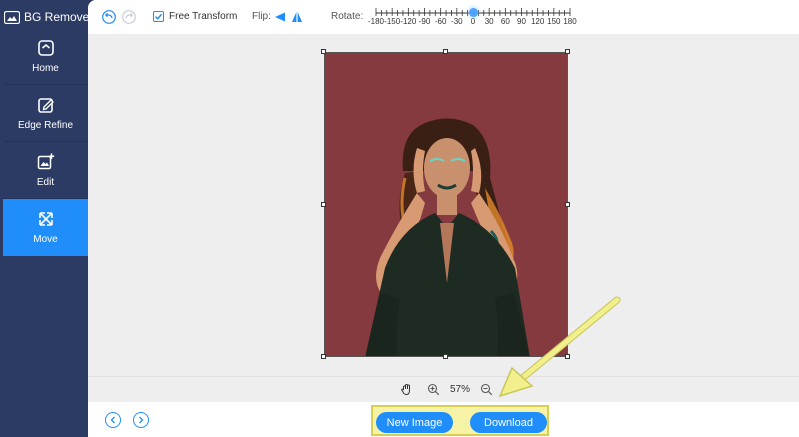 This screenshot has height=437, width=799. Describe the element at coordinates (45, 105) in the screenshot. I see `edit-pencil-icon` at that location.